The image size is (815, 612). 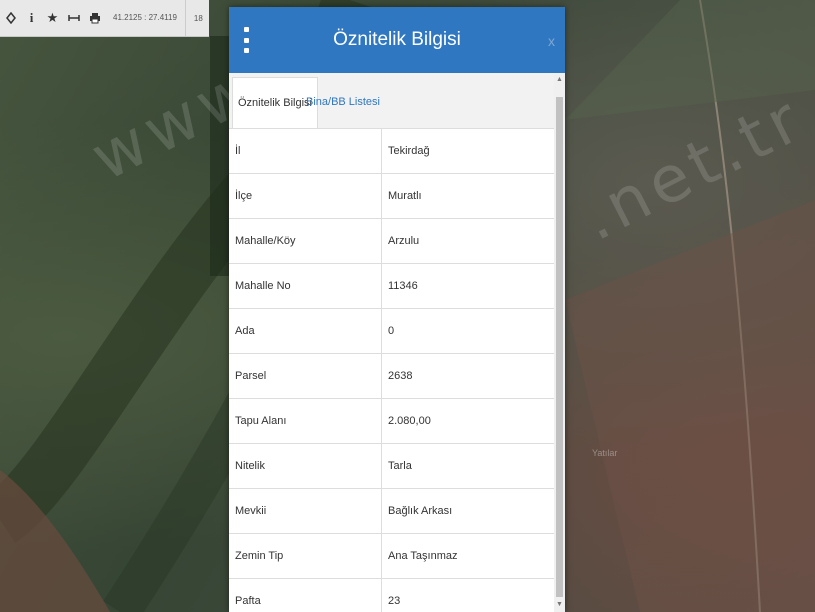 What do you see at coordinates (343, 102) in the screenshot?
I see `tab-building-list: Bina/BB Listesi` at bounding box center [343, 102].